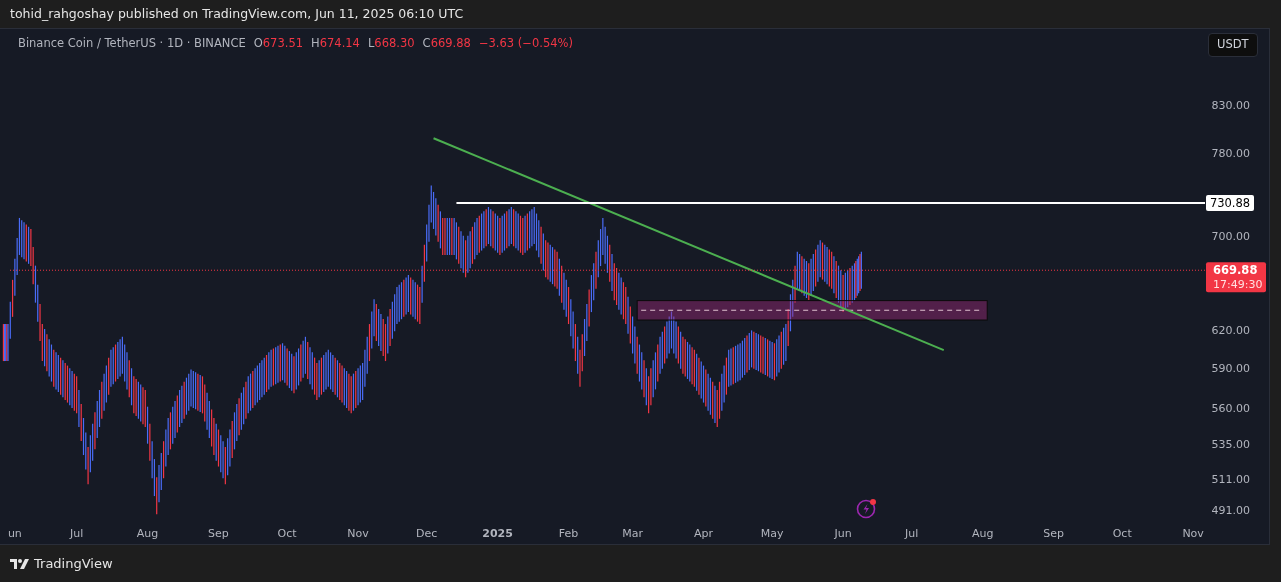 This screenshot has height=582, width=1281. I want to click on time-axis-label: Jun, so click(843, 533).